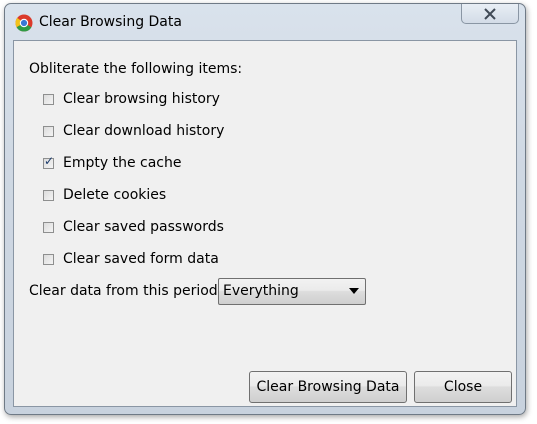  What do you see at coordinates (143, 227) in the screenshot?
I see `checkbox-label: Clear saved passwords` at bounding box center [143, 227].